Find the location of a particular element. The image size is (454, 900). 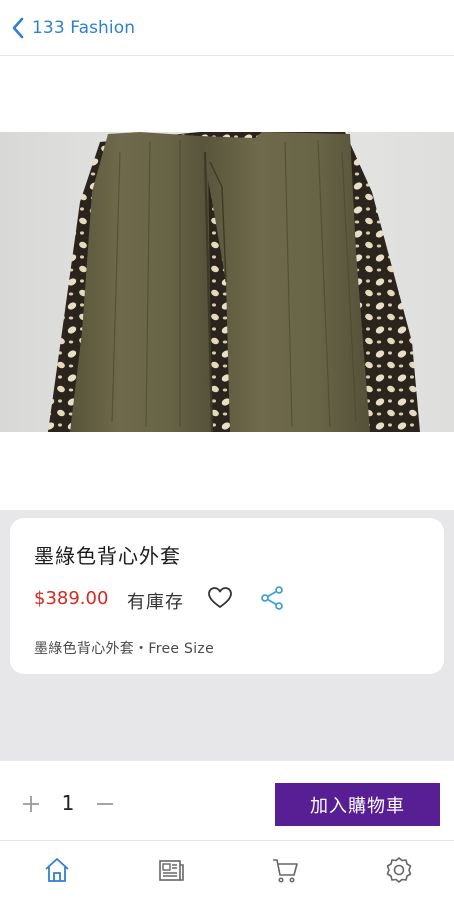

cart-icon is located at coordinates (285, 870).